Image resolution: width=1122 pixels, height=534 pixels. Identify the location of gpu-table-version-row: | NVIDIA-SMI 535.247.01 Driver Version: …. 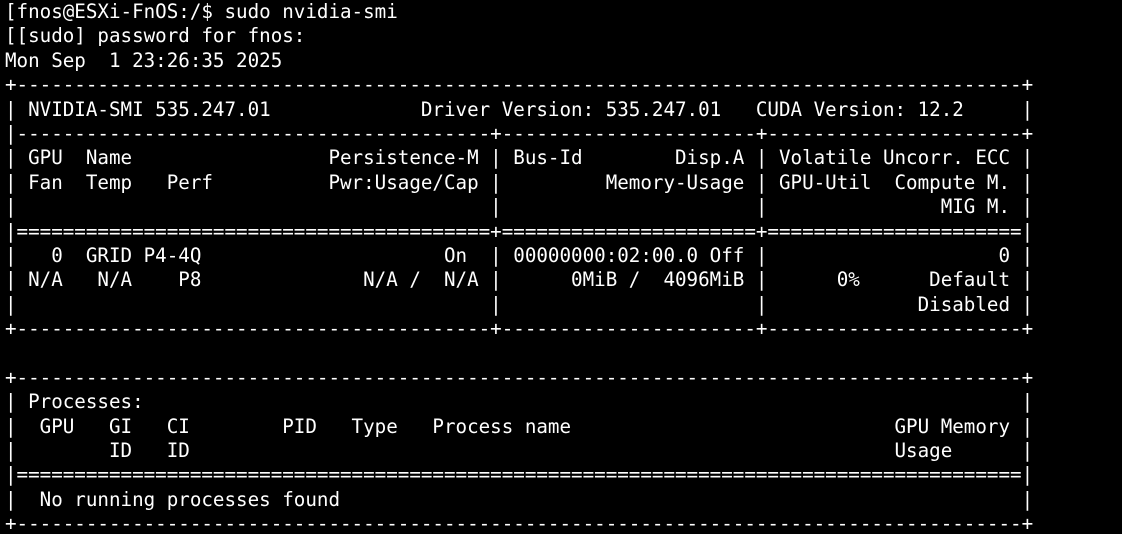
(519, 109).